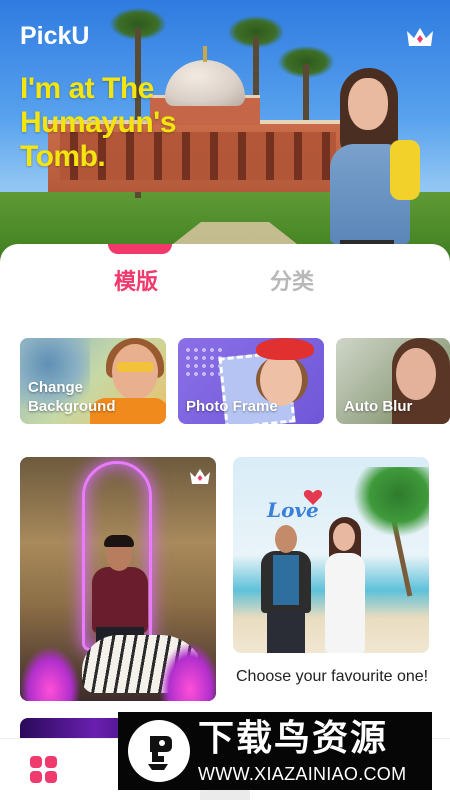  I want to click on bird-logo-icon, so click(159, 751).